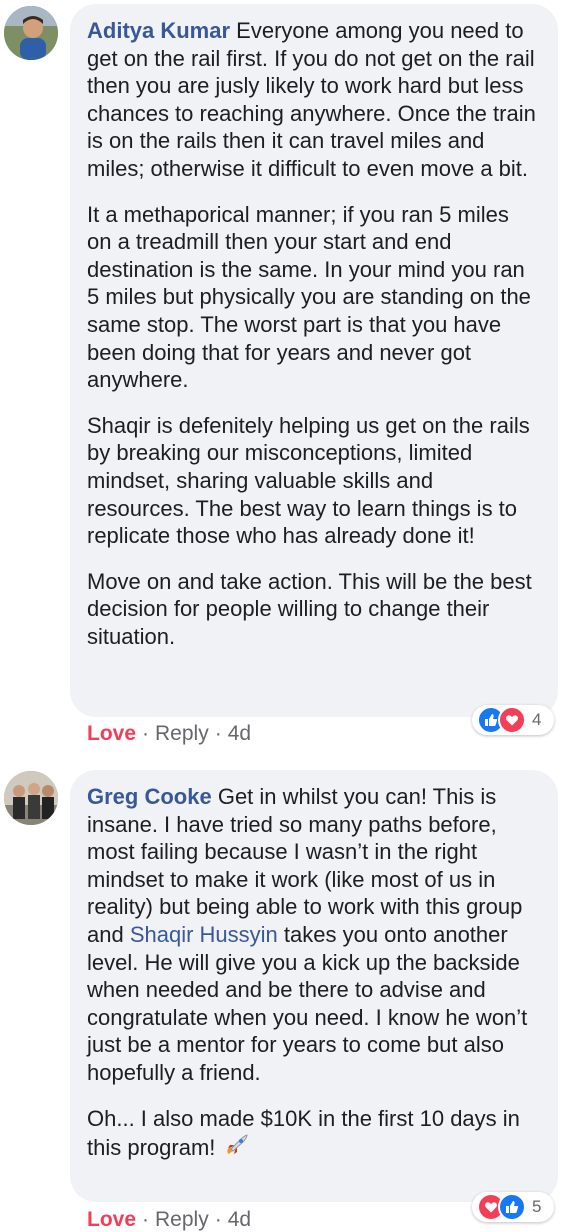  I want to click on reaction-count: 4, so click(537, 719).